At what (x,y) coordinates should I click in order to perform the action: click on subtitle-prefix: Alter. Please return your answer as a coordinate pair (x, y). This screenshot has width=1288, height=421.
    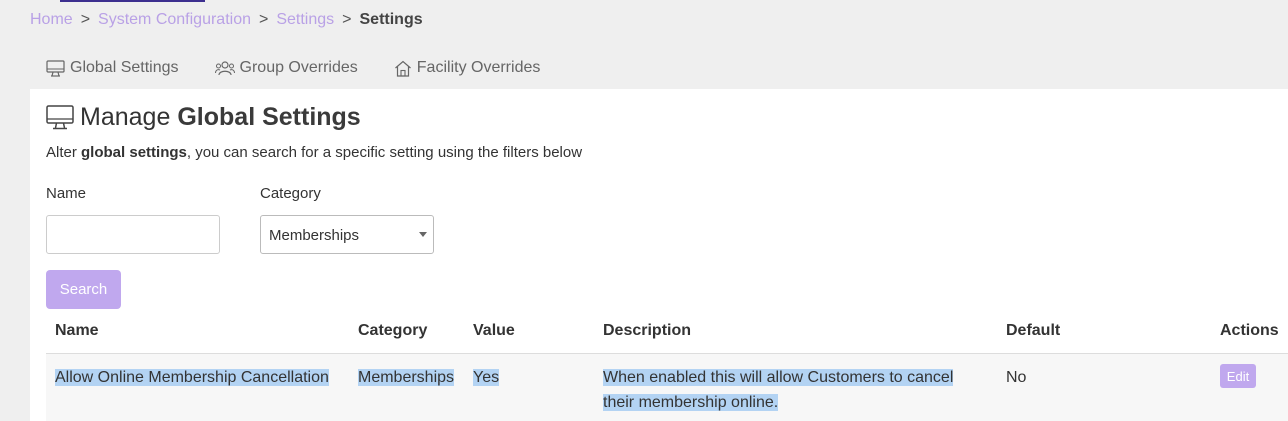
    Looking at the image, I should click on (61, 152).